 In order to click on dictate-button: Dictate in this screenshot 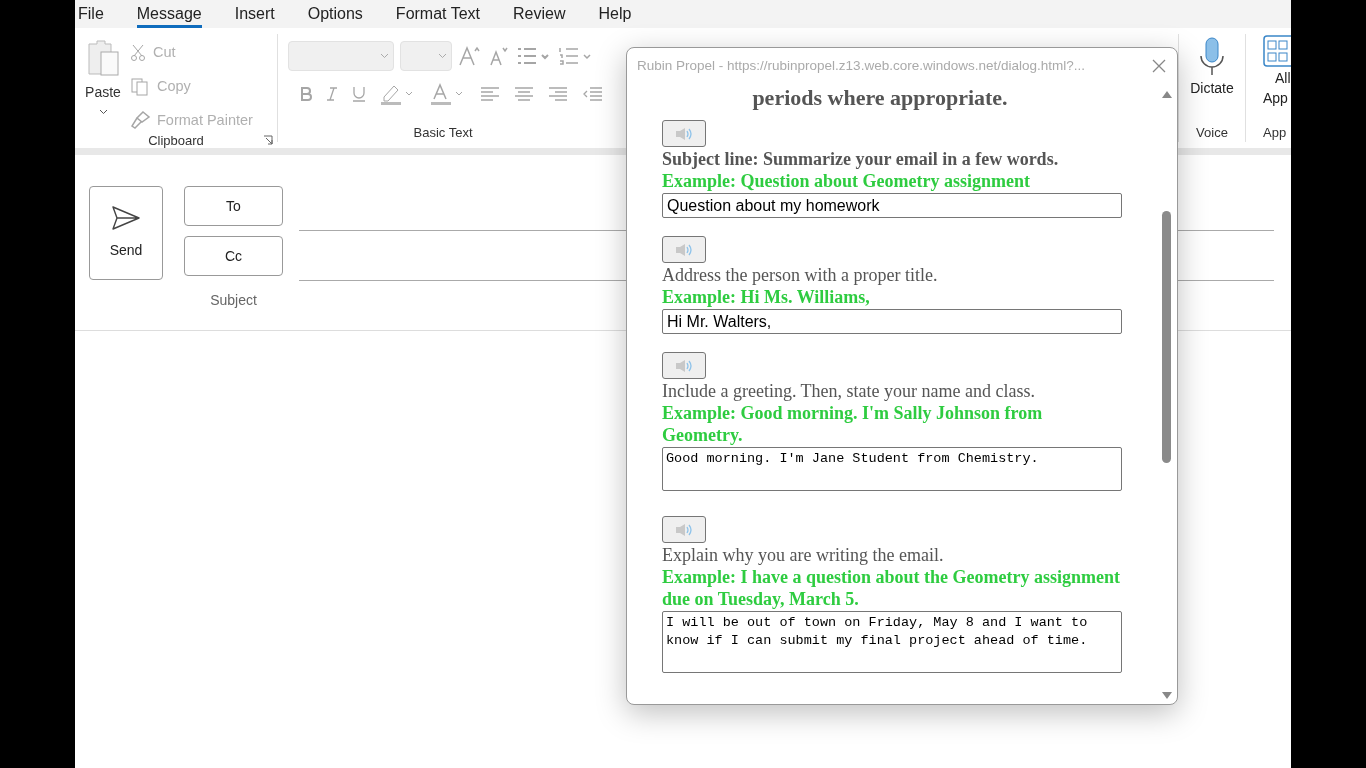, I will do `click(1212, 66)`.